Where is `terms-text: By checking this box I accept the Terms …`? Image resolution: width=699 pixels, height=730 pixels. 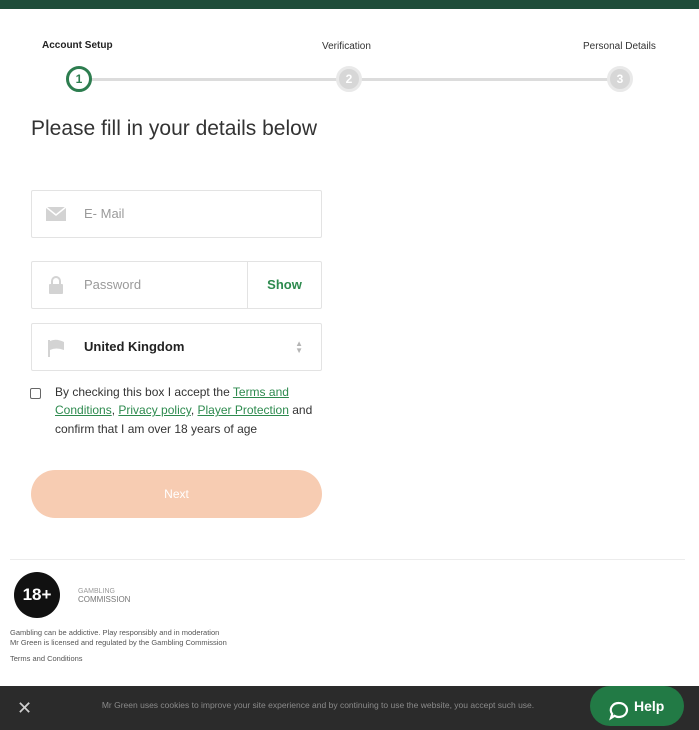 terms-text: By checking this box I accept the Terms … is located at coordinates (184, 410).